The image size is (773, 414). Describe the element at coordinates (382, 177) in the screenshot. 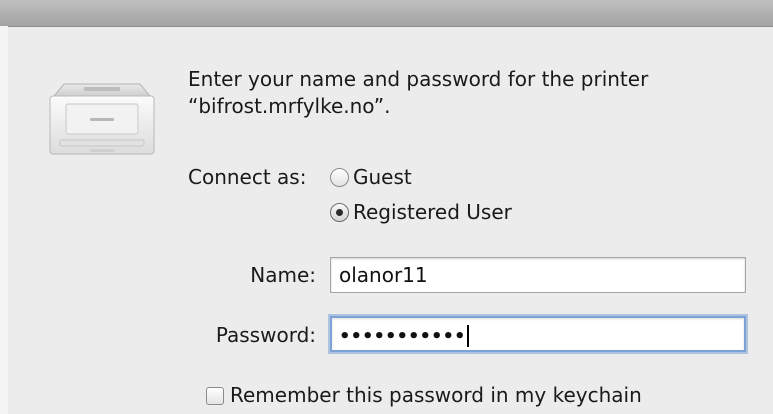

I see `radio-guest-label: Guest` at that location.